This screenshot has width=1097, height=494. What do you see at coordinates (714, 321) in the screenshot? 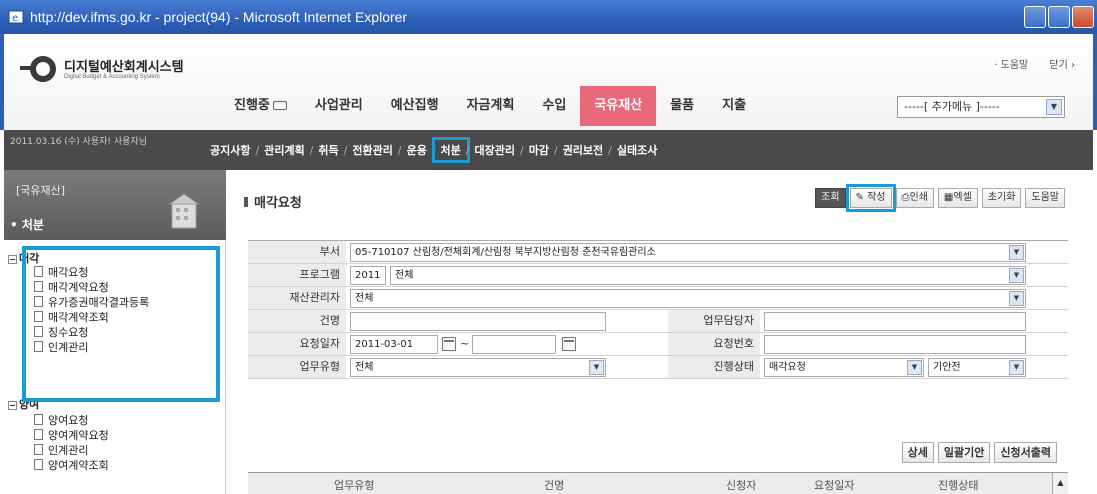
I see `staff-label: 업무담당자` at bounding box center [714, 321].